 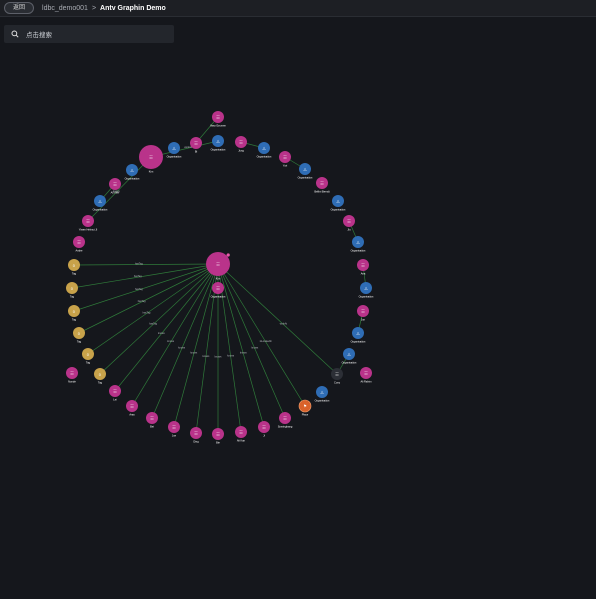 What do you see at coordinates (88, 356) in the screenshot?
I see `node-t2: ⌂ Tag` at bounding box center [88, 356].